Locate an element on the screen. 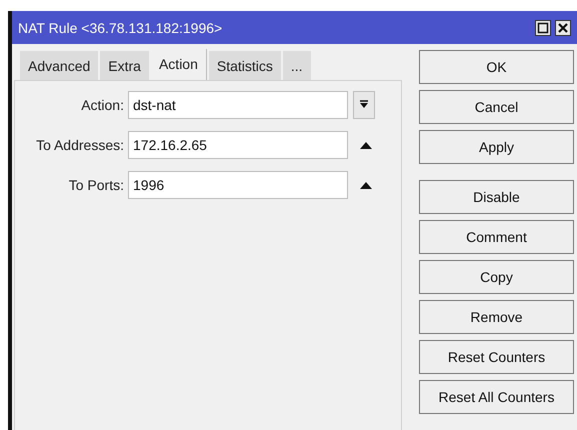 The width and height of the screenshot is (577, 430). dropdown-button is located at coordinates (364, 105).